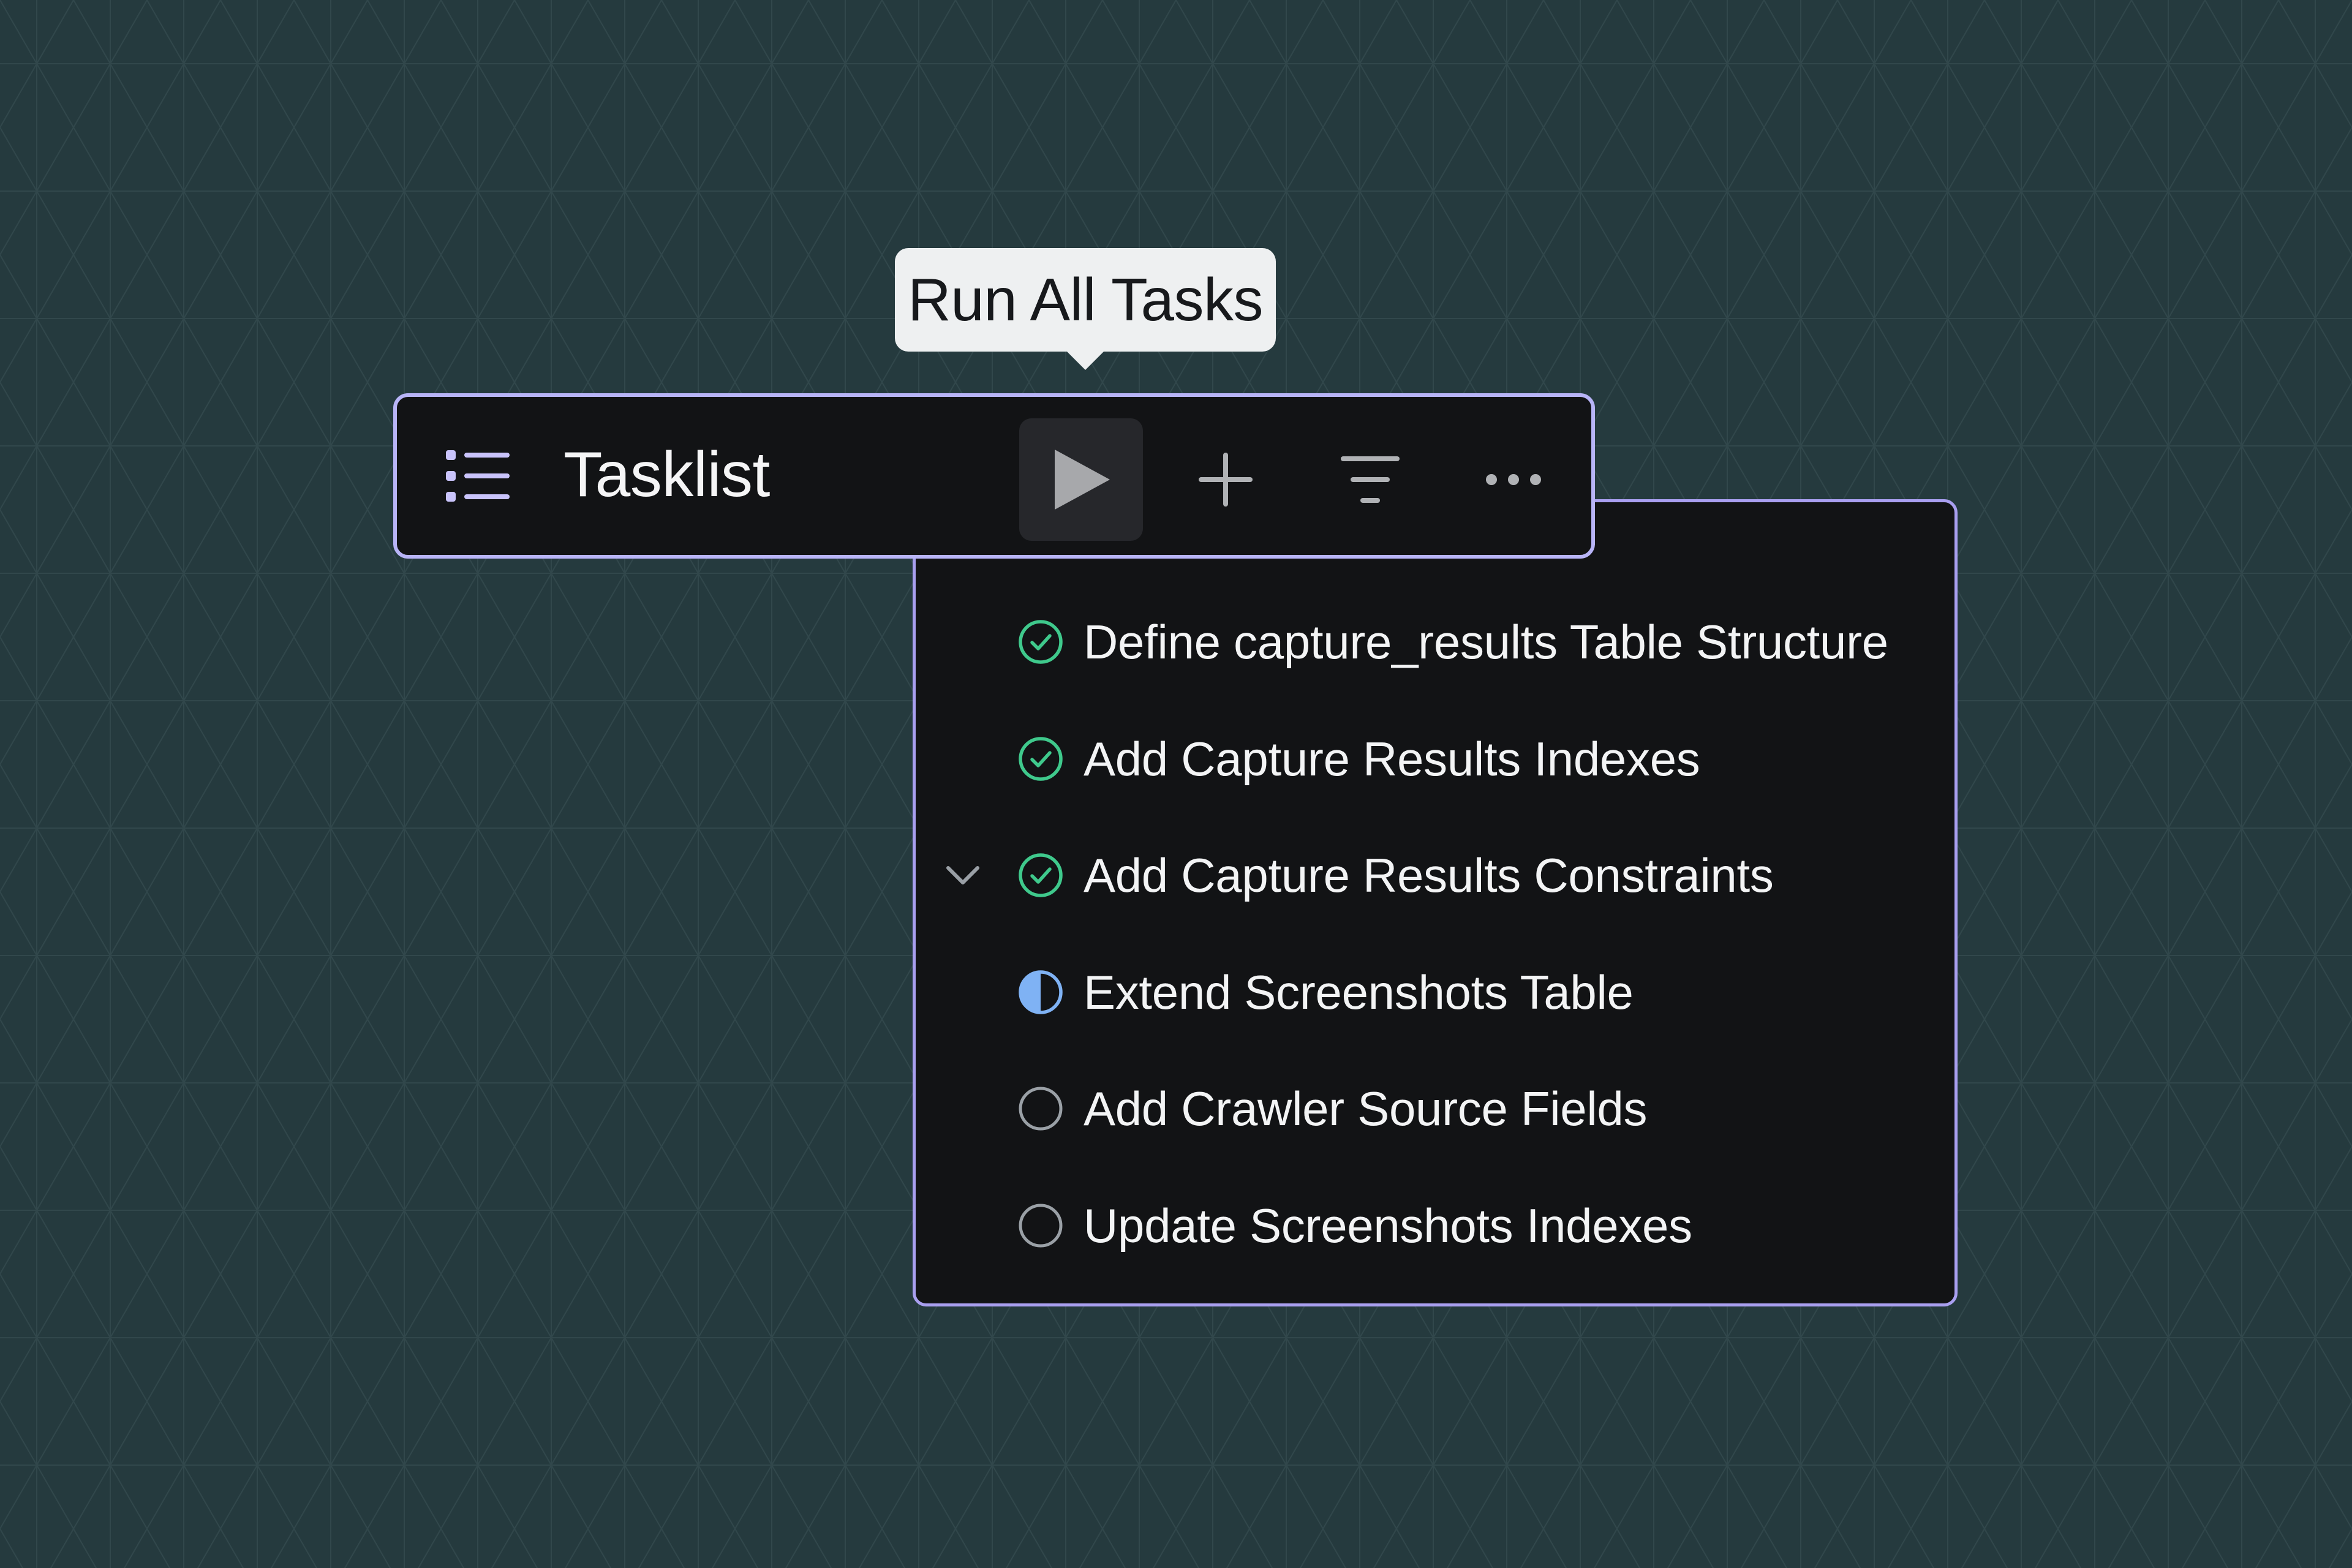  What do you see at coordinates (478, 476) in the screenshot?
I see `list-icon` at bounding box center [478, 476].